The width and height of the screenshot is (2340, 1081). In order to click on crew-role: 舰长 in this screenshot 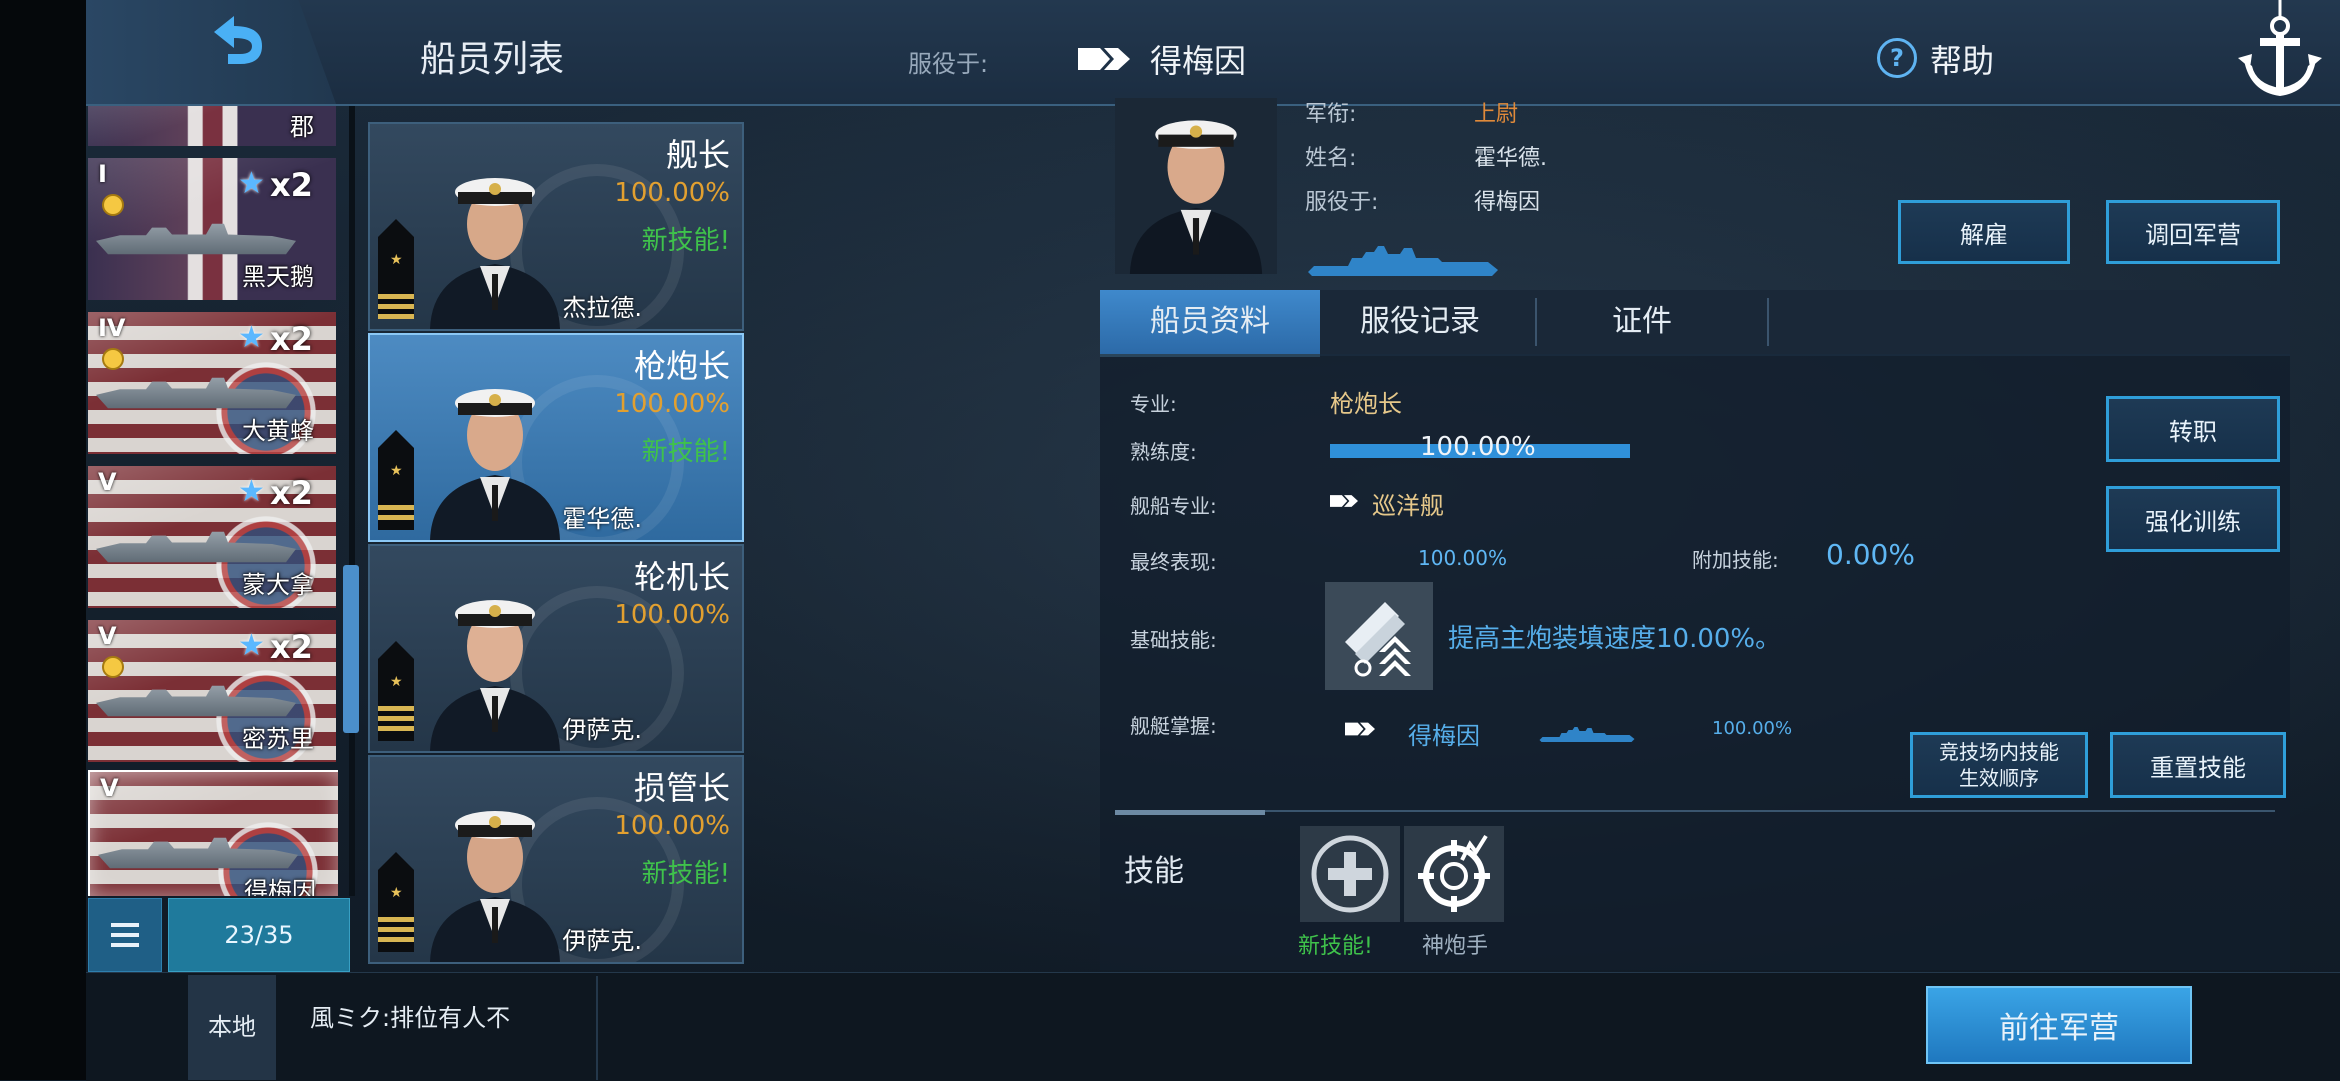, I will do `click(697, 155)`.